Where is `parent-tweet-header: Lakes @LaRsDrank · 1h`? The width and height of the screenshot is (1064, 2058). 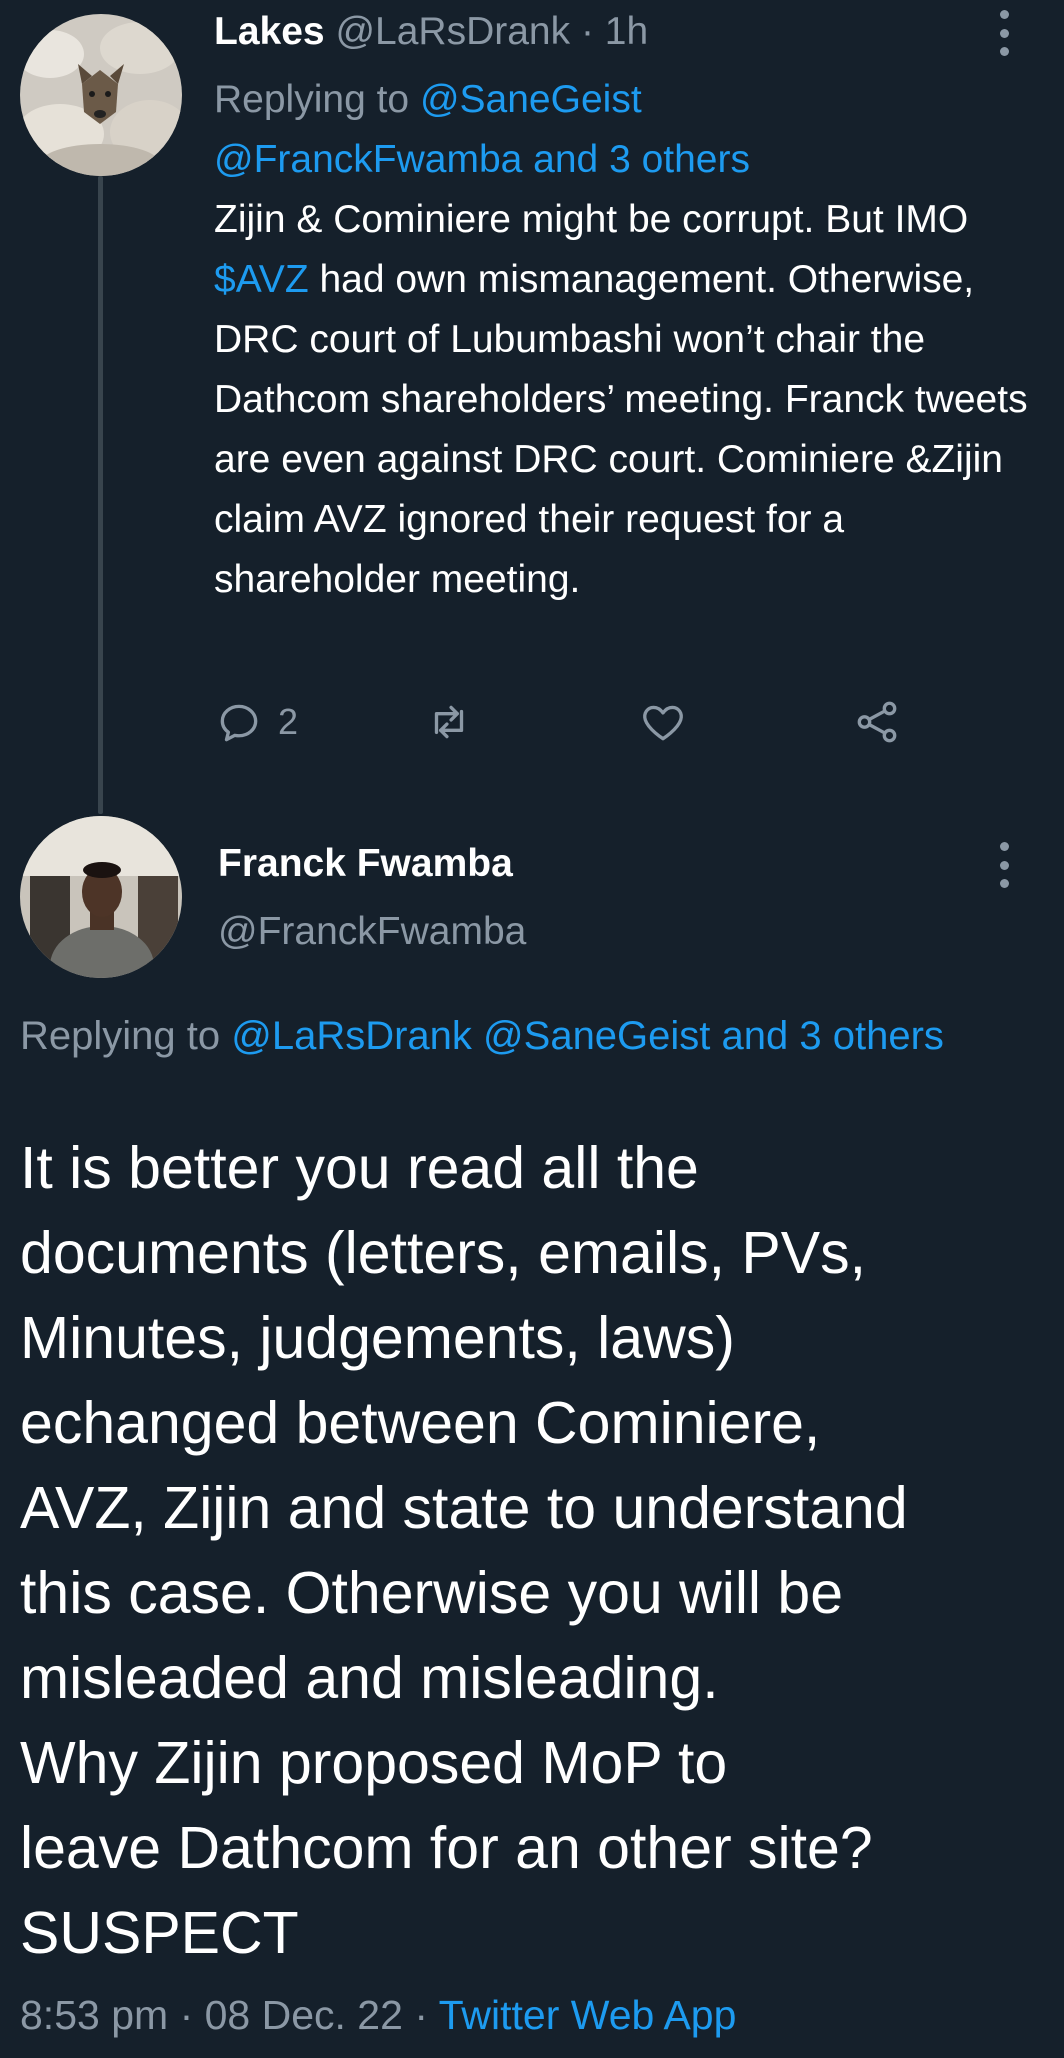 parent-tweet-header: Lakes @LaRsDrank · 1h is located at coordinates (431, 32).